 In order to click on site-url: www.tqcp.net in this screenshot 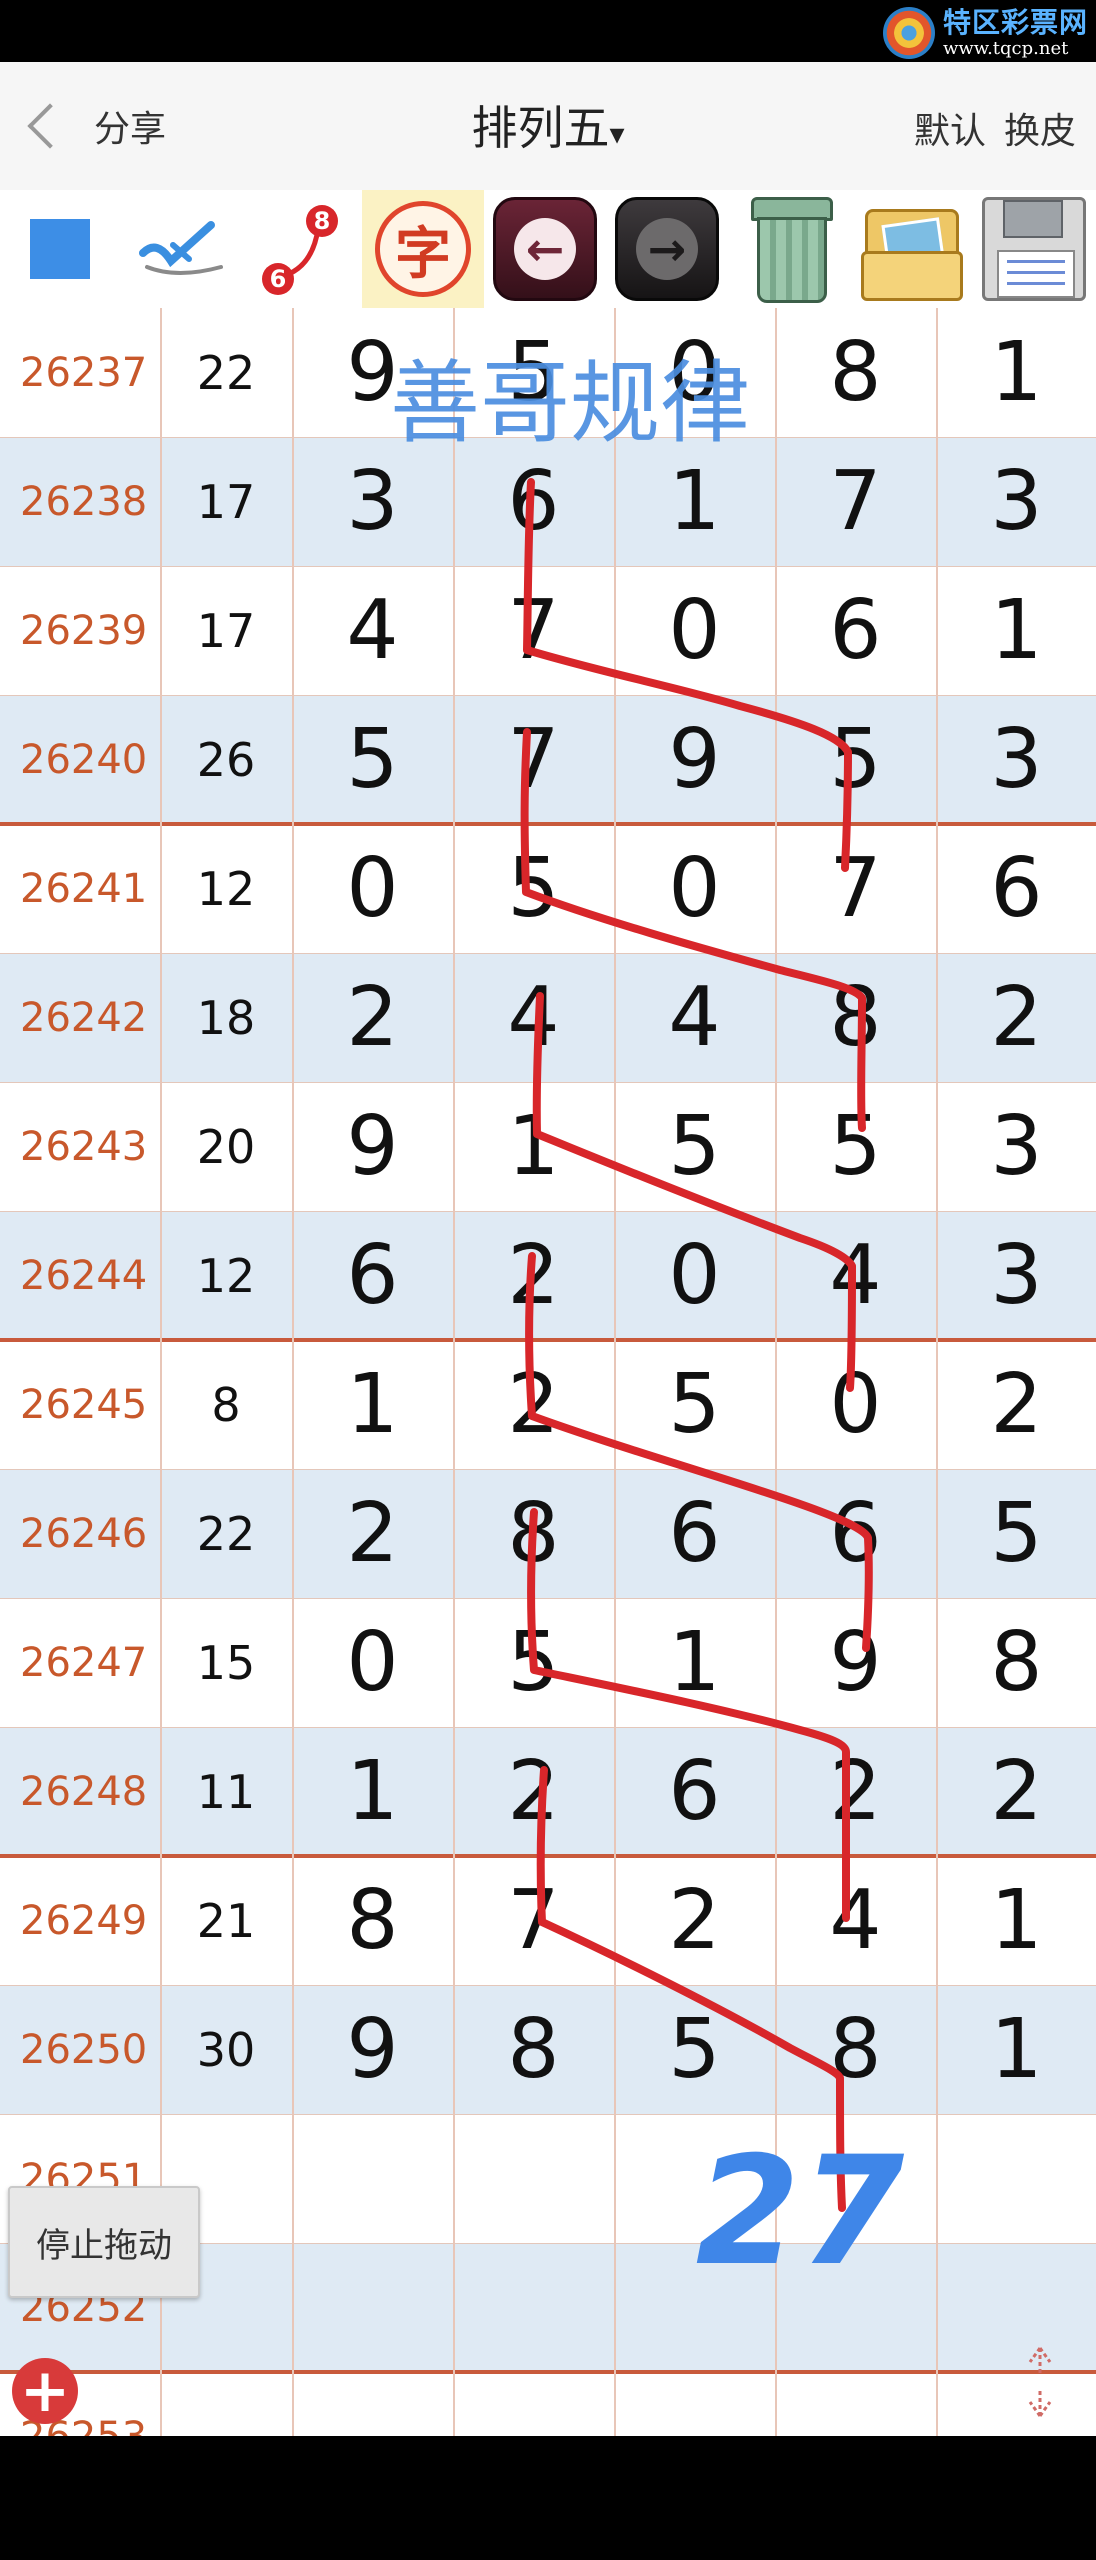, I will do `click(1005, 48)`.